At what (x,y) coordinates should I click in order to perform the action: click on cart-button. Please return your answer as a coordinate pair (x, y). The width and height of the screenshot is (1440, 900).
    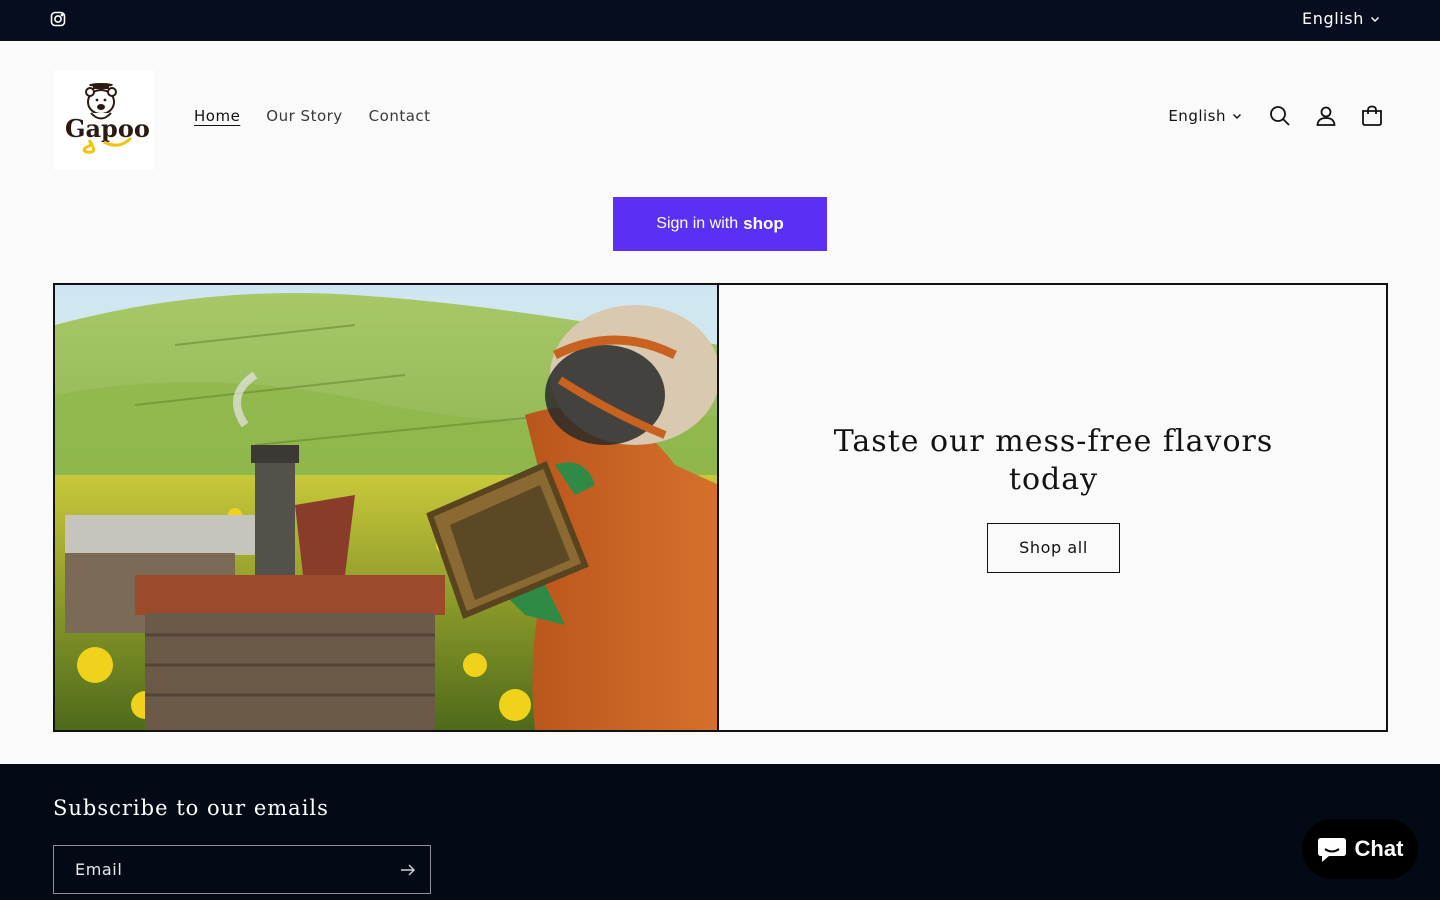
    Looking at the image, I should click on (1372, 116).